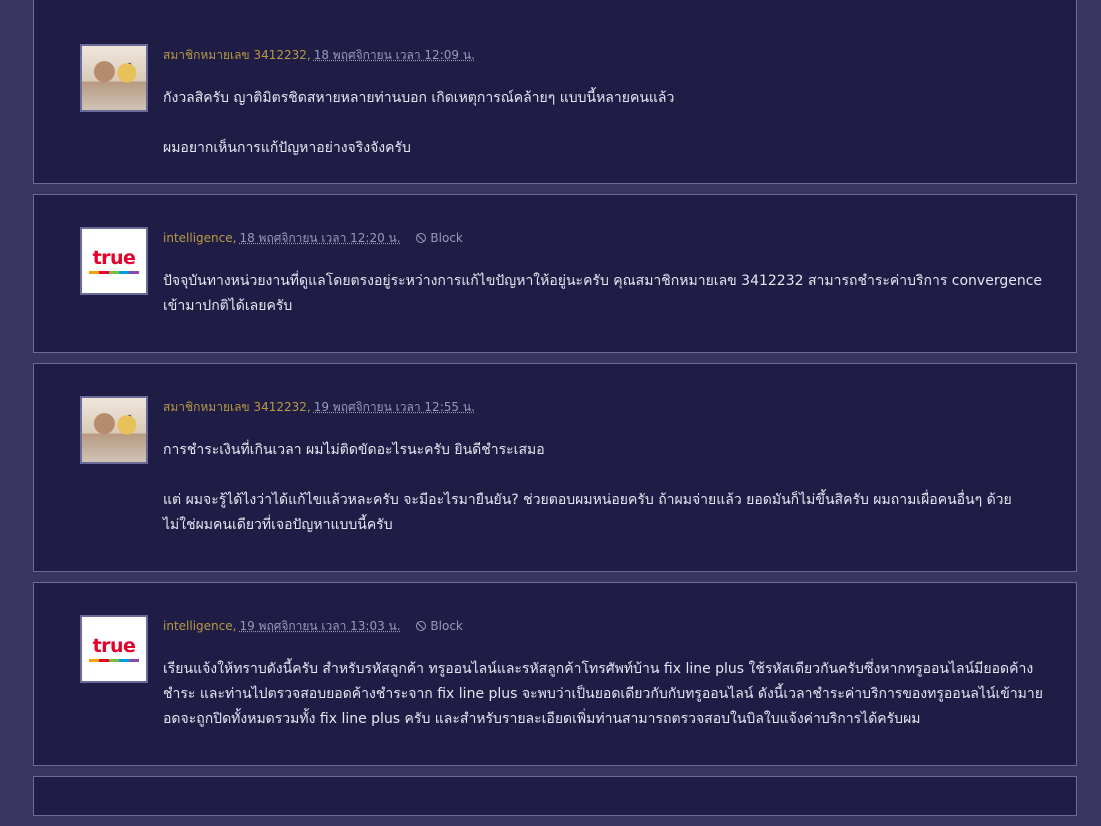 Image resolution: width=1101 pixels, height=826 pixels. What do you see at coordinates (319, 238) in the screenshot?
I see `comment-date: 18 พฤศจิกายน เวลา 12:20 น.` at bounding box center [319, 238].